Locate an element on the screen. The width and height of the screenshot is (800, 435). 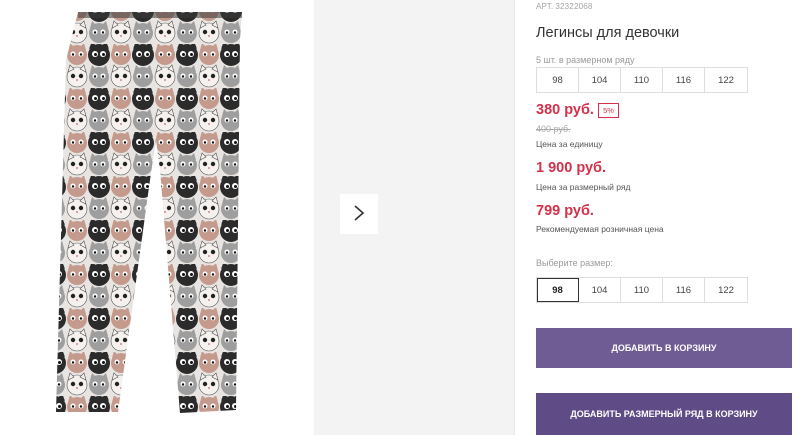
chevron-right-icon is located at coordinates (359, 214).